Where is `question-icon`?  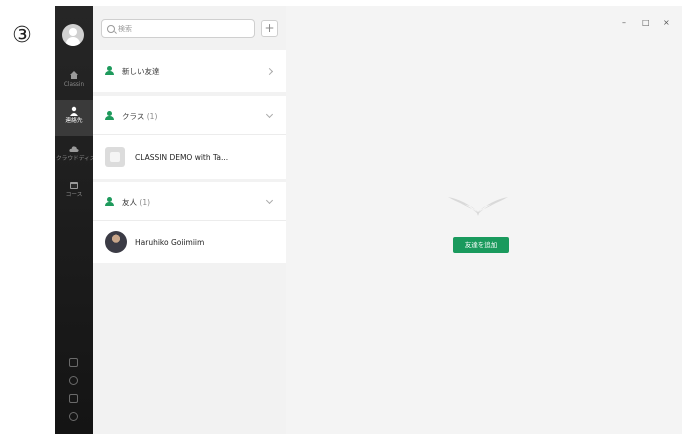 question-icon is located at coordinates (73, 380).